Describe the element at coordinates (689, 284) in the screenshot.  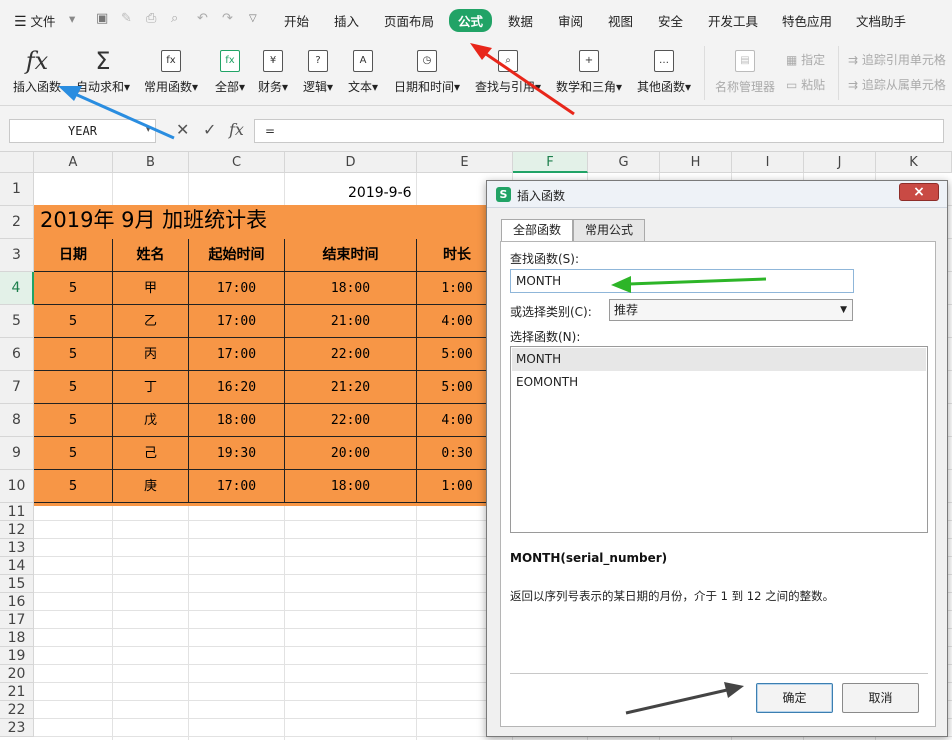
I see `green-arrow-icon` at that location.